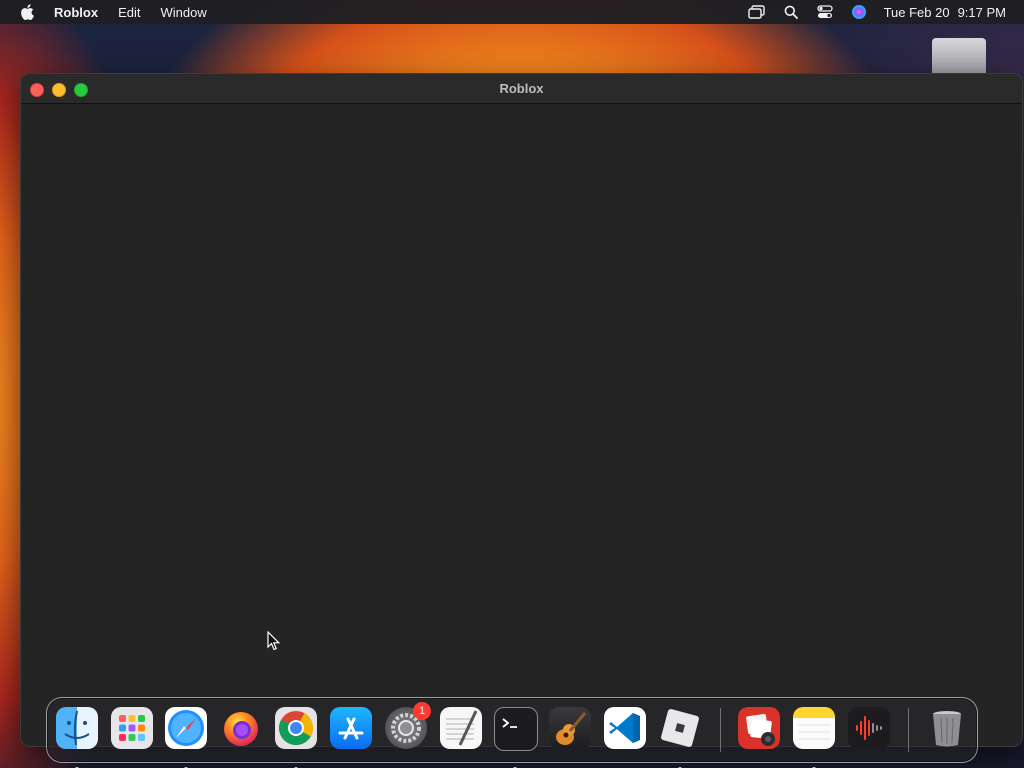 This screenshot has width=1024, height=768. I want to click on garageband-icon, so click(570, 728).